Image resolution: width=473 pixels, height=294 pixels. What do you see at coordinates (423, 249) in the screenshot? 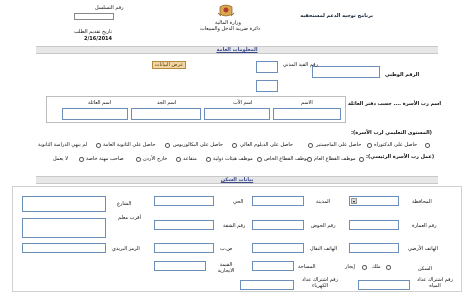
I see `phone-label: الهاتف الأرضي` at bounding box center [423, 249].